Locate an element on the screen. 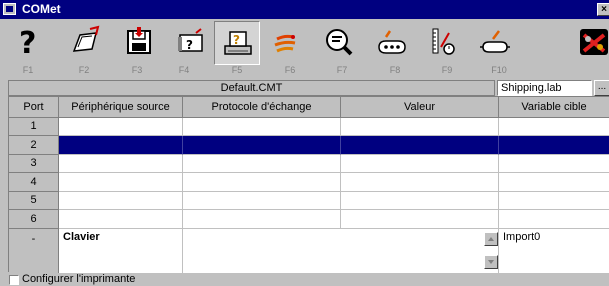  column-header-source-device: Périphérique source is located at coordinates (121, 107).